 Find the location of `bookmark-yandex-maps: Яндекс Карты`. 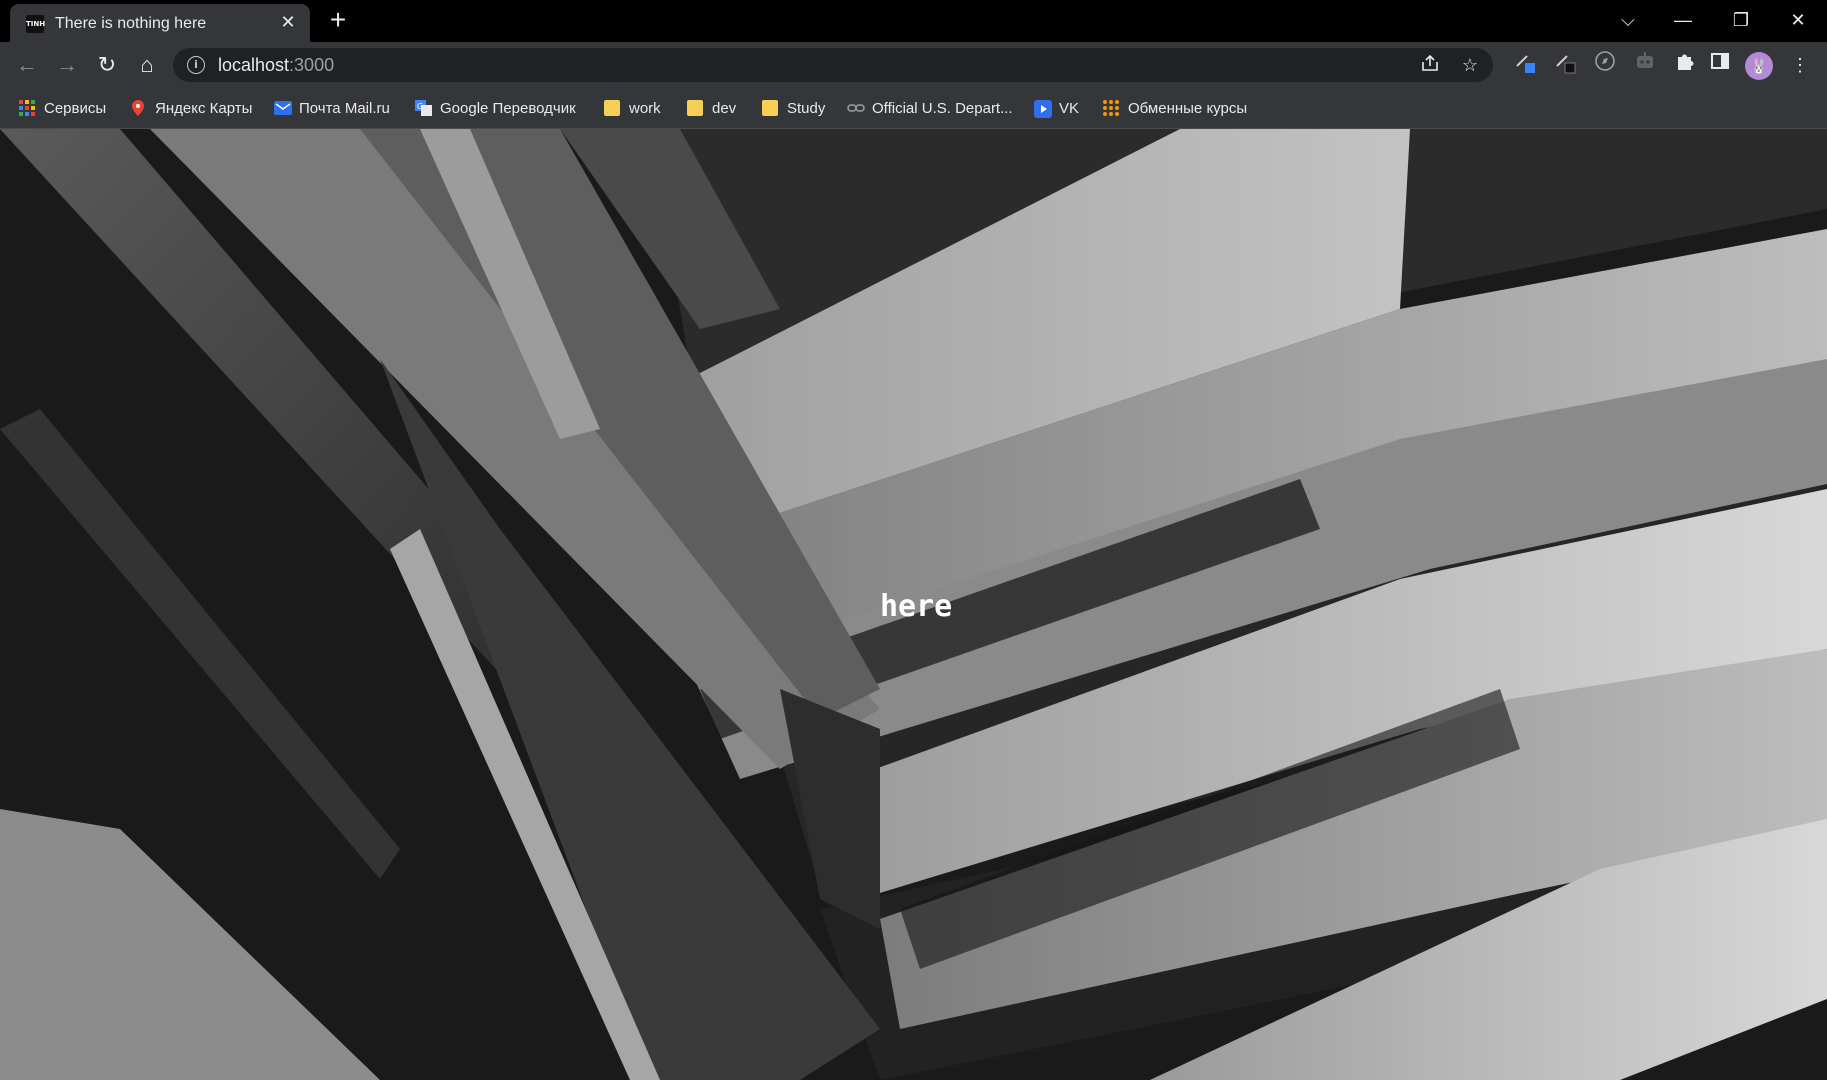

bookmark-yandex-maps: Яндекс Карты is located at coordinates (191, 108).